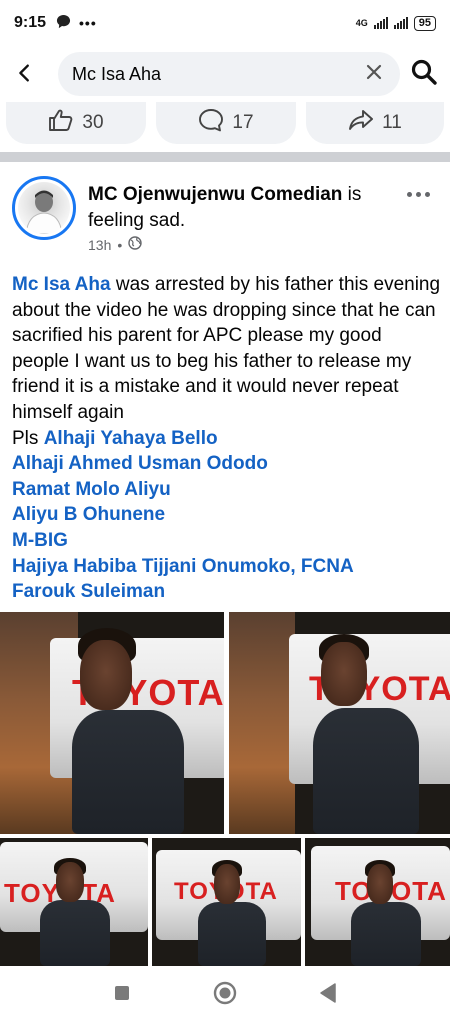 This screenshot has width=450, height=1024. Describe the element at coordinates (30, 22) in the screenshot. I see `status-time: 9:15` at that location.